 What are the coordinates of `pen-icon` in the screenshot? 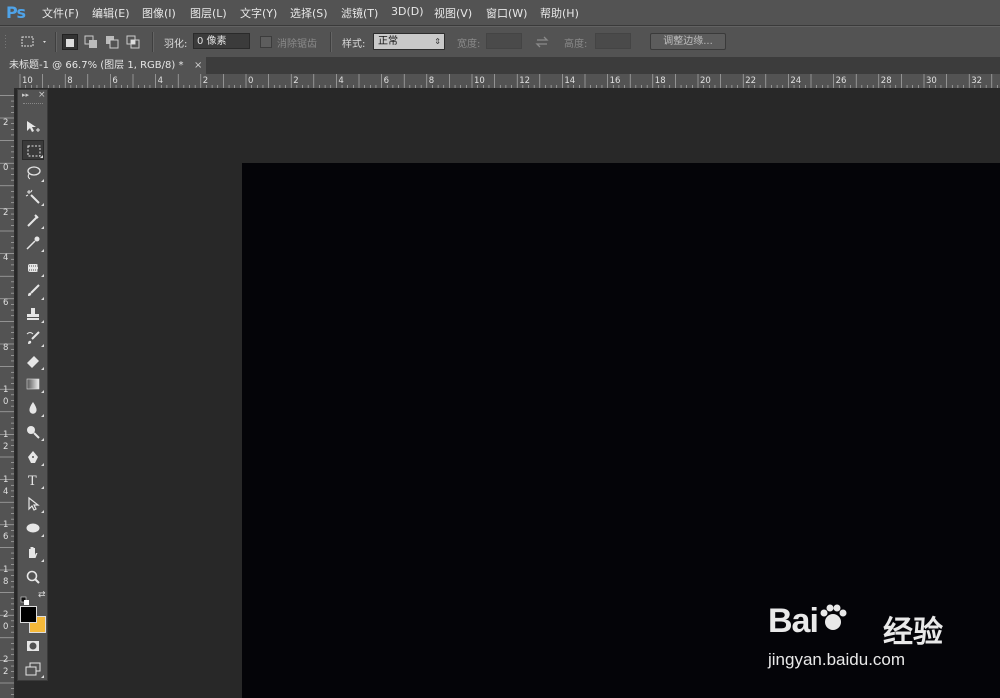 It's located at (33, 457).